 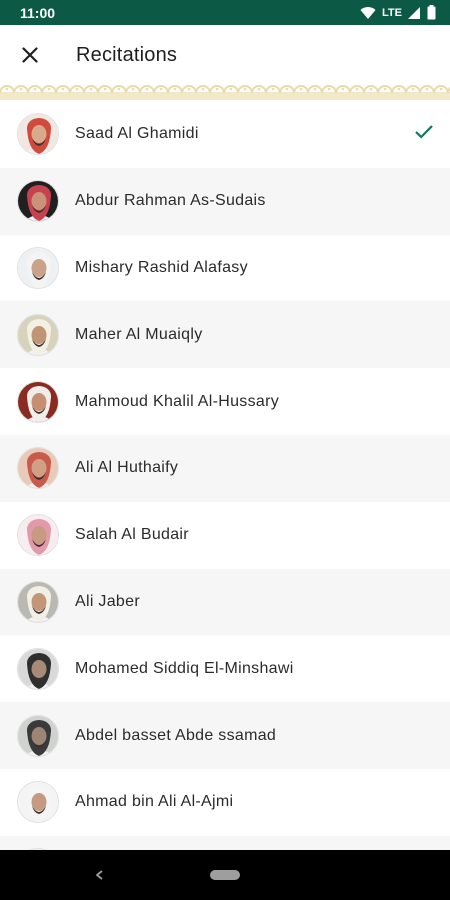 What do you see at coordinates (154, 802) in the screenshot?
I see `reciter-name: Ahmad bin Ali Al-Ajmi` at bounding box center [154, 802].